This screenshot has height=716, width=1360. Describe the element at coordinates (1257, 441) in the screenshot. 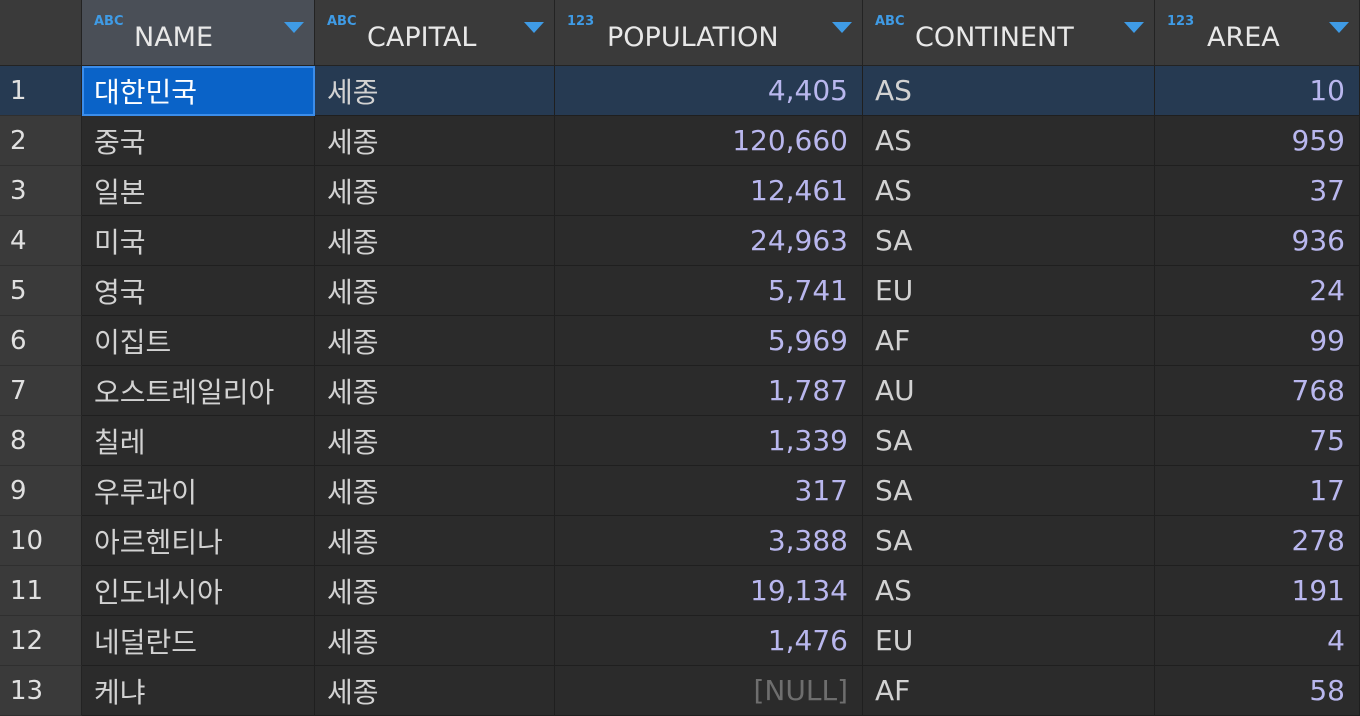

I see `cell-area: 75` at that location.